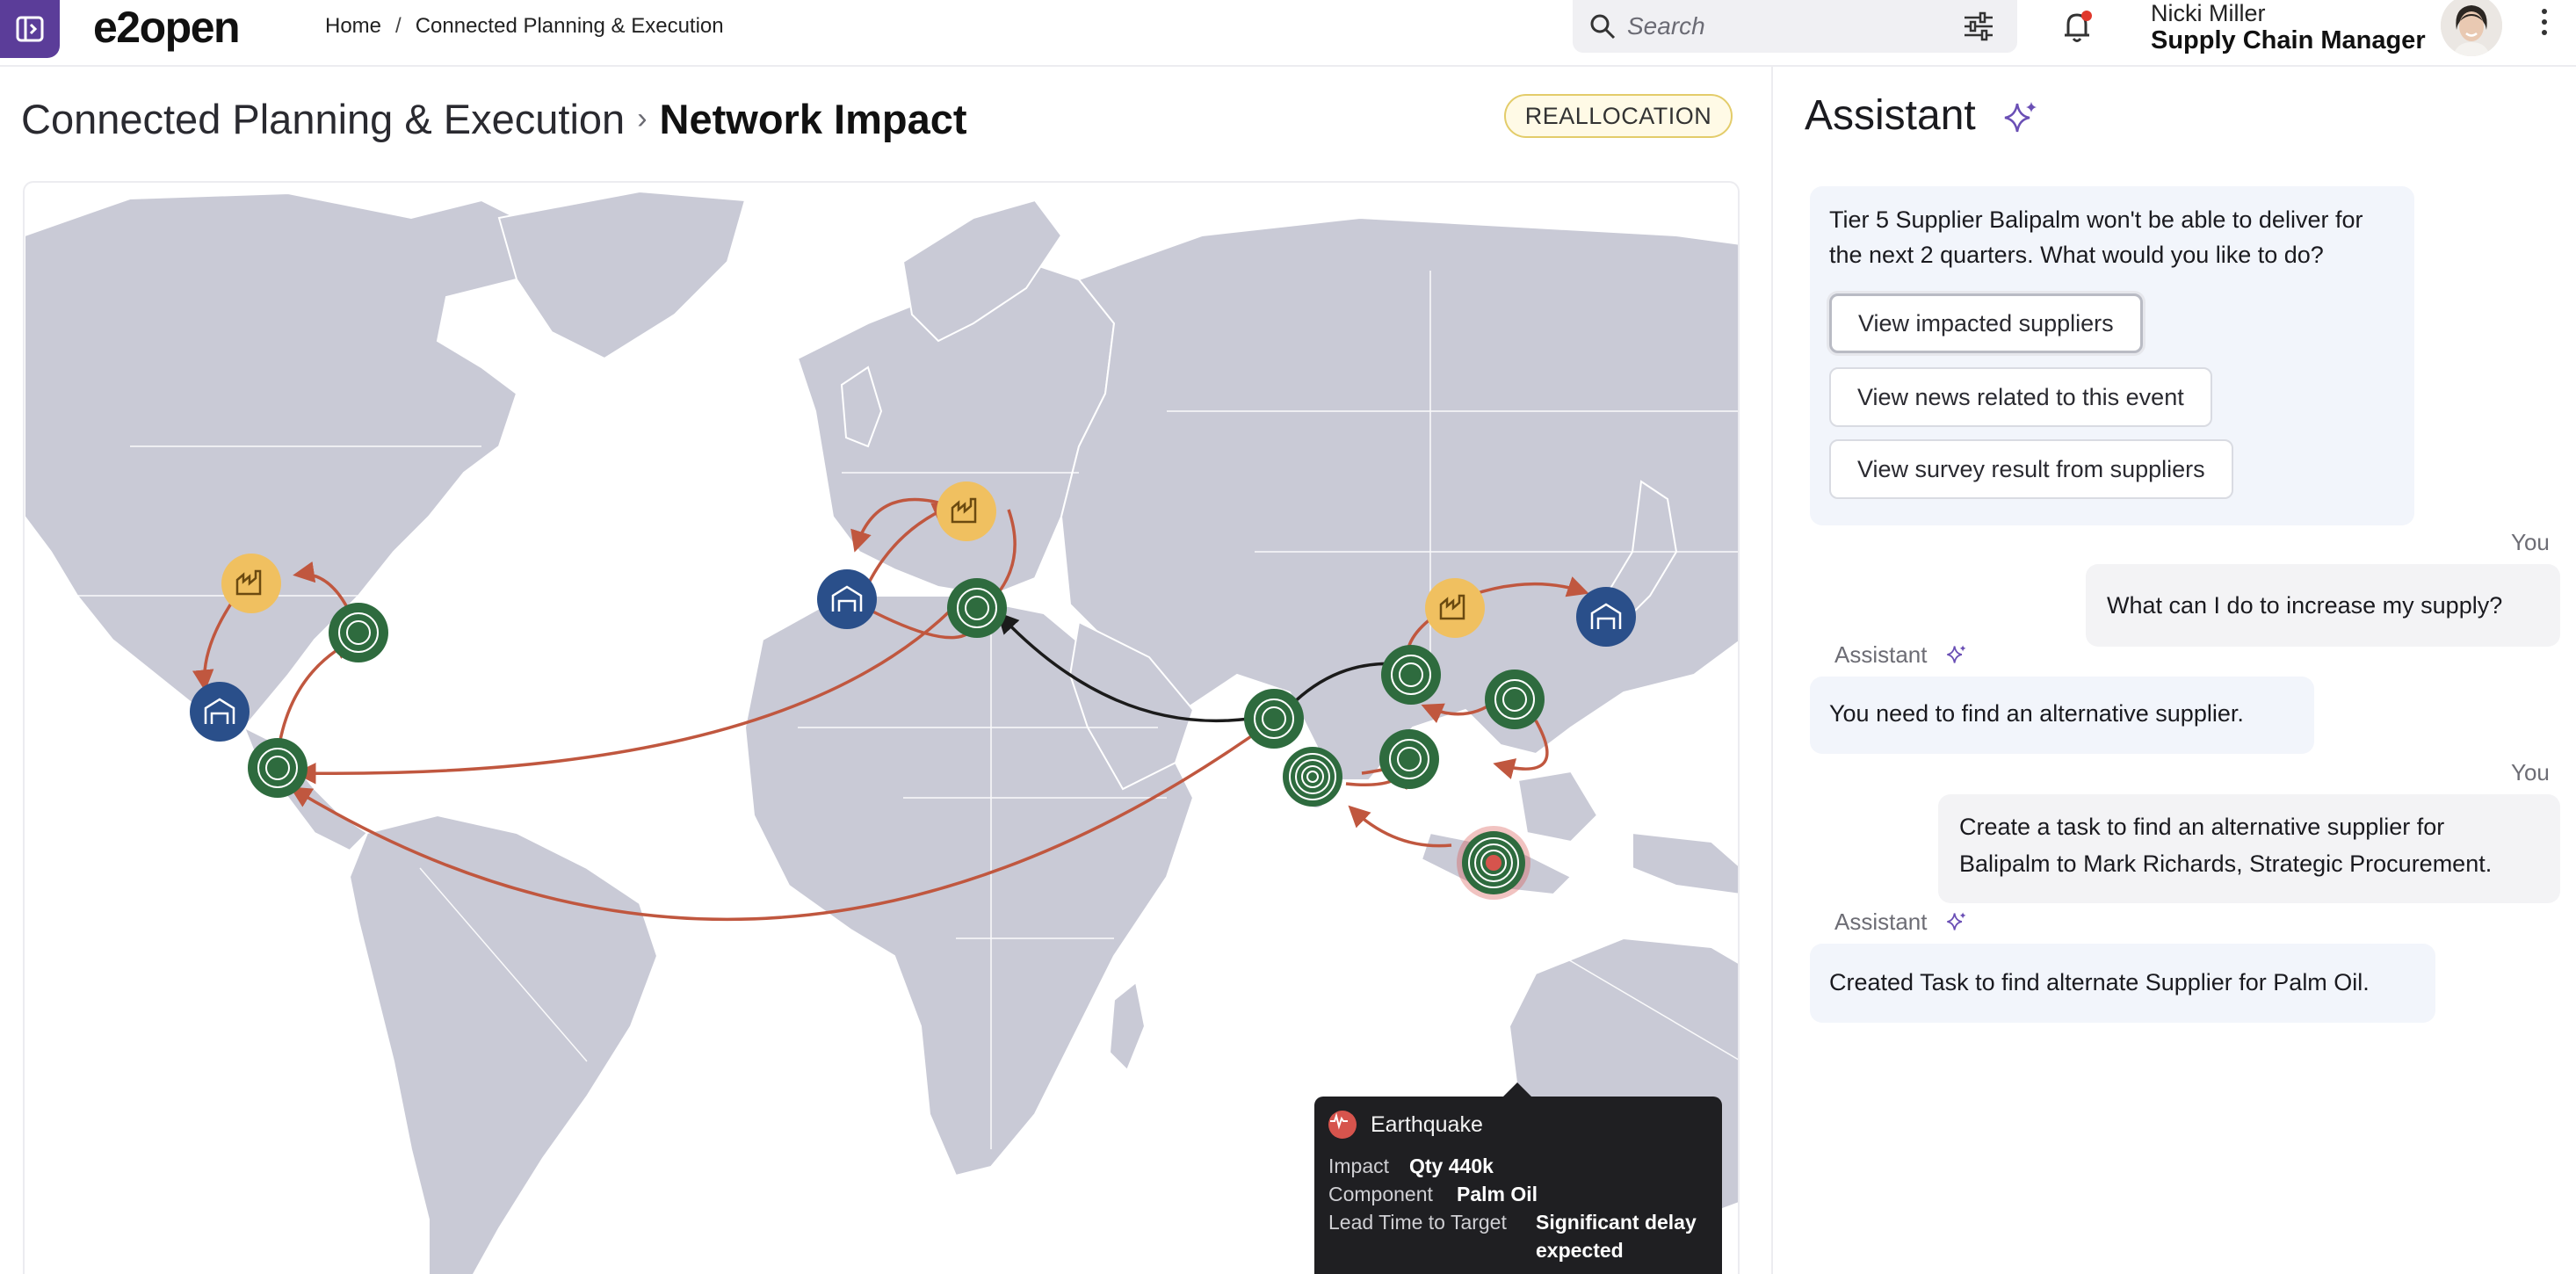  Describe the element at coordinates (642, 118) in the screenshot. I see `chevron-right-icon: ›` at that location.